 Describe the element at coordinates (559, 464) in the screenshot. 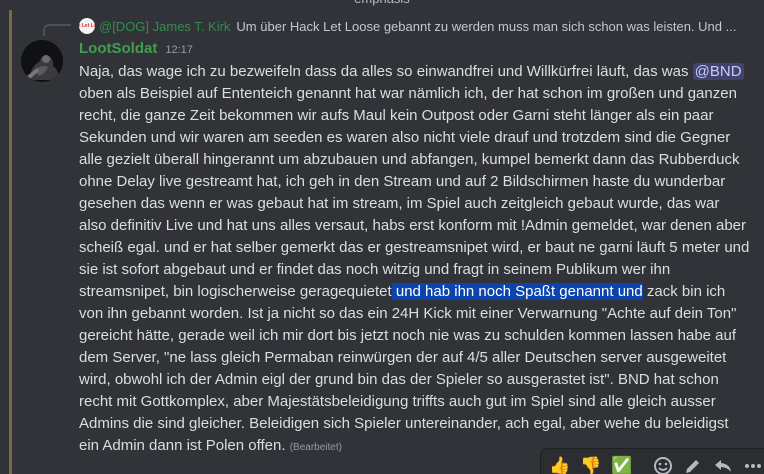

I see `thumbs-up-reaction: 👍` at that location.